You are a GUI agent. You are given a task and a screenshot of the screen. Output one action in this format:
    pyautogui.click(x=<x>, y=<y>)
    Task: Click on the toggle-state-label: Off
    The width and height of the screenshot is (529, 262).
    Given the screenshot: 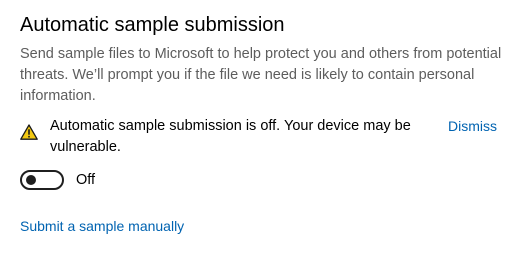 What is the action you would take?
    pyautogui.click(x=86, y=180)
    